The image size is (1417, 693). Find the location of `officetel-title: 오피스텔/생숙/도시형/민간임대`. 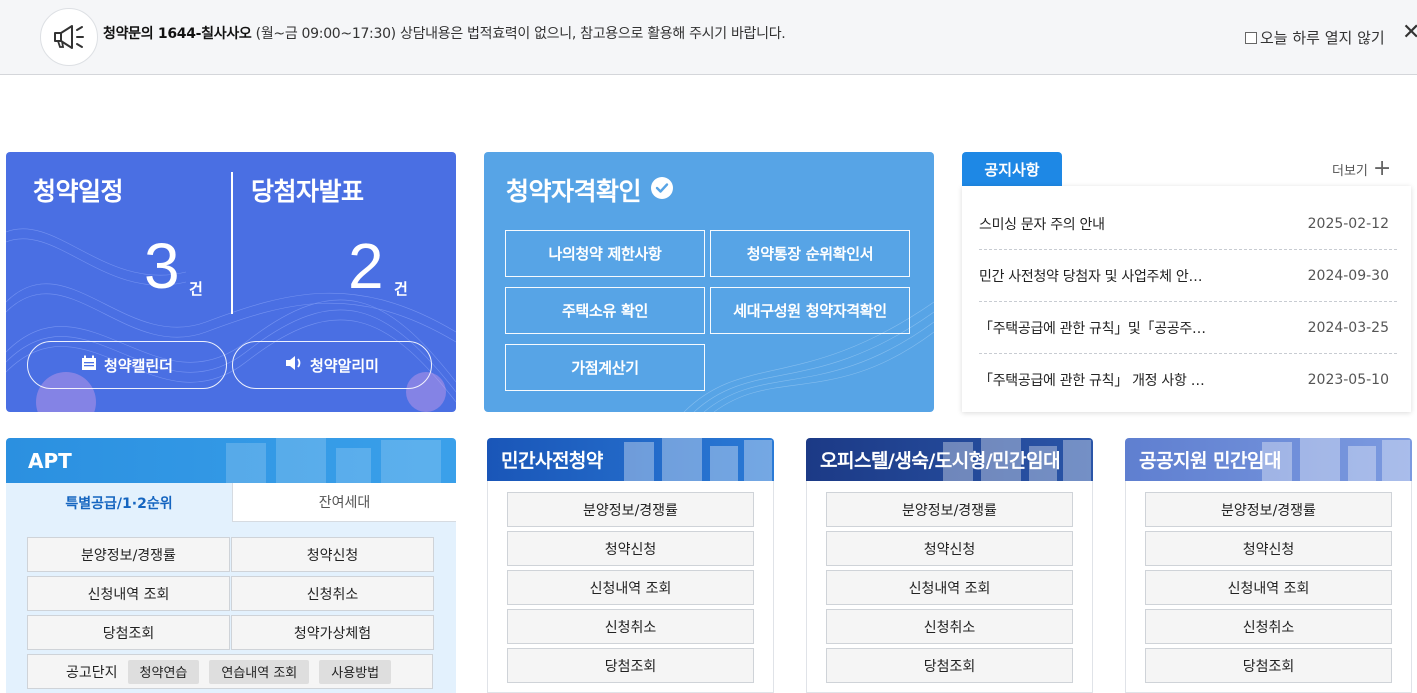

officetel-title: 오피스텔/생숙/도시형/민간임대 is located at coordinates (940, 461).